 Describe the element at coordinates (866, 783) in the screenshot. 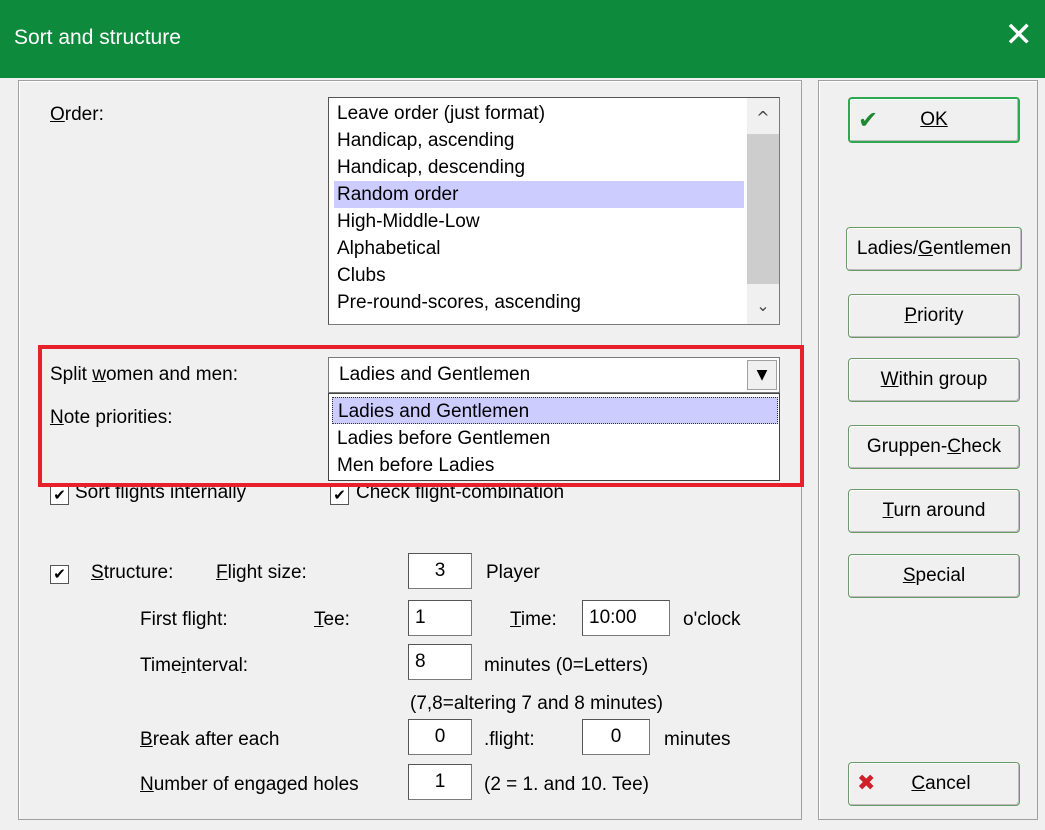

I see `cancel-x-icon: ✖` at that location.